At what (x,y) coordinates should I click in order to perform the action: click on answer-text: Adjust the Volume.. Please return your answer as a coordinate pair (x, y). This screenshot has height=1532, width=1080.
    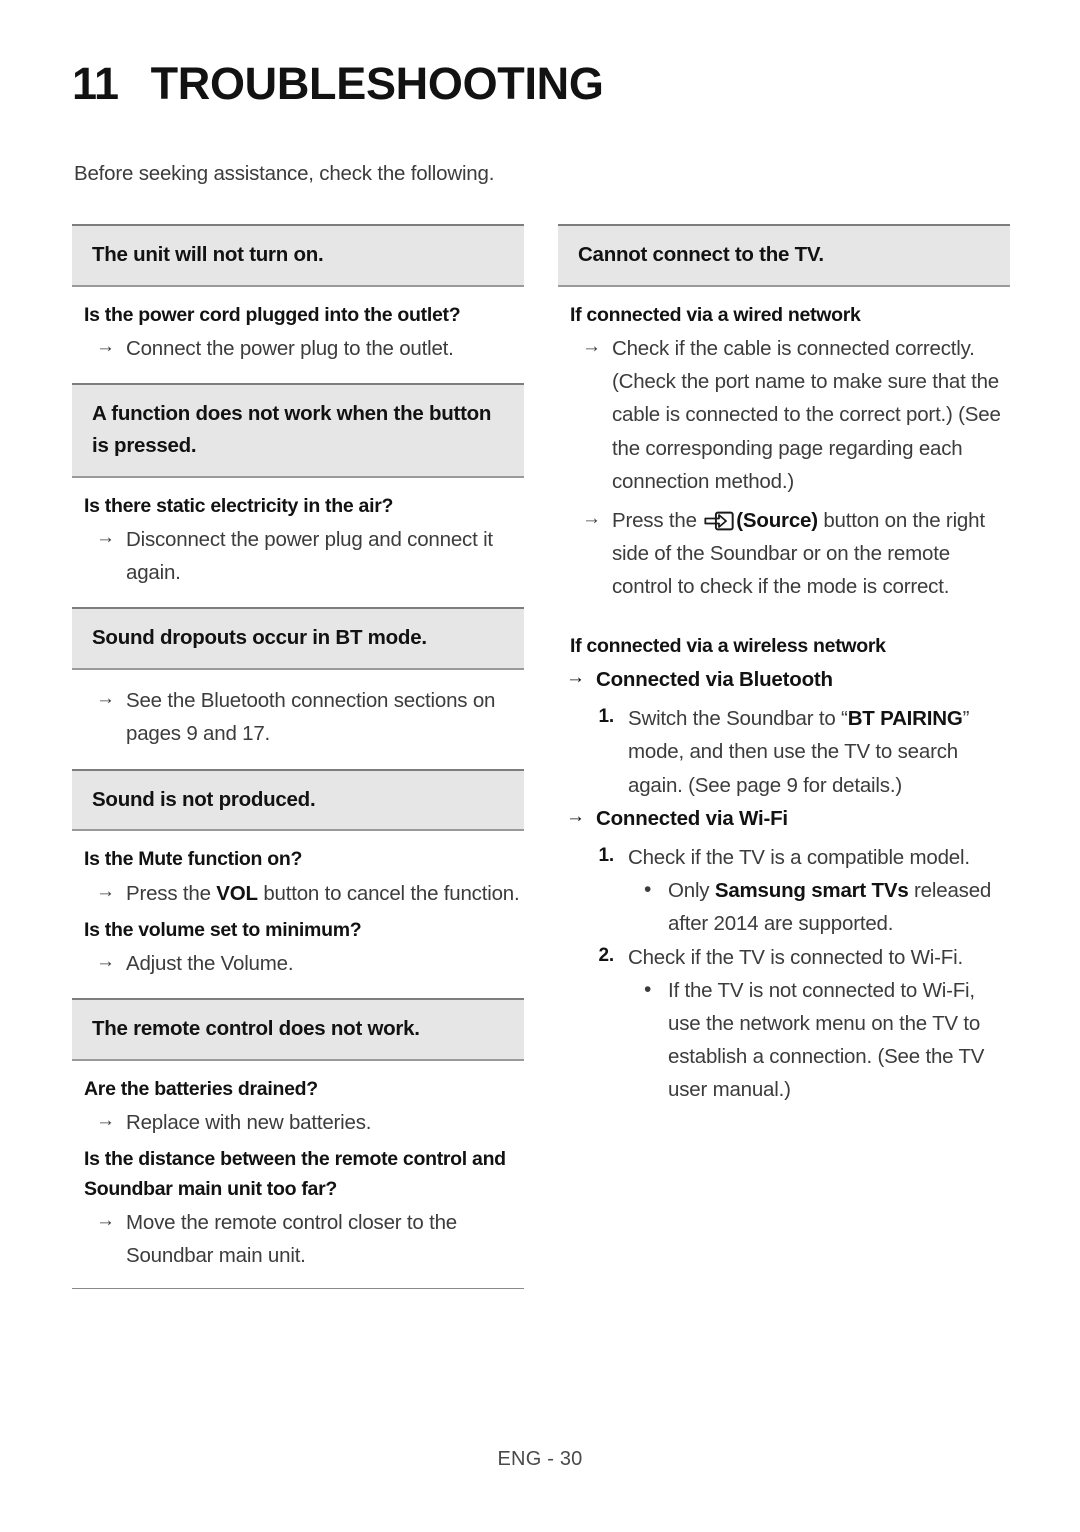
    Looking at the image, I should click on (210, 964).